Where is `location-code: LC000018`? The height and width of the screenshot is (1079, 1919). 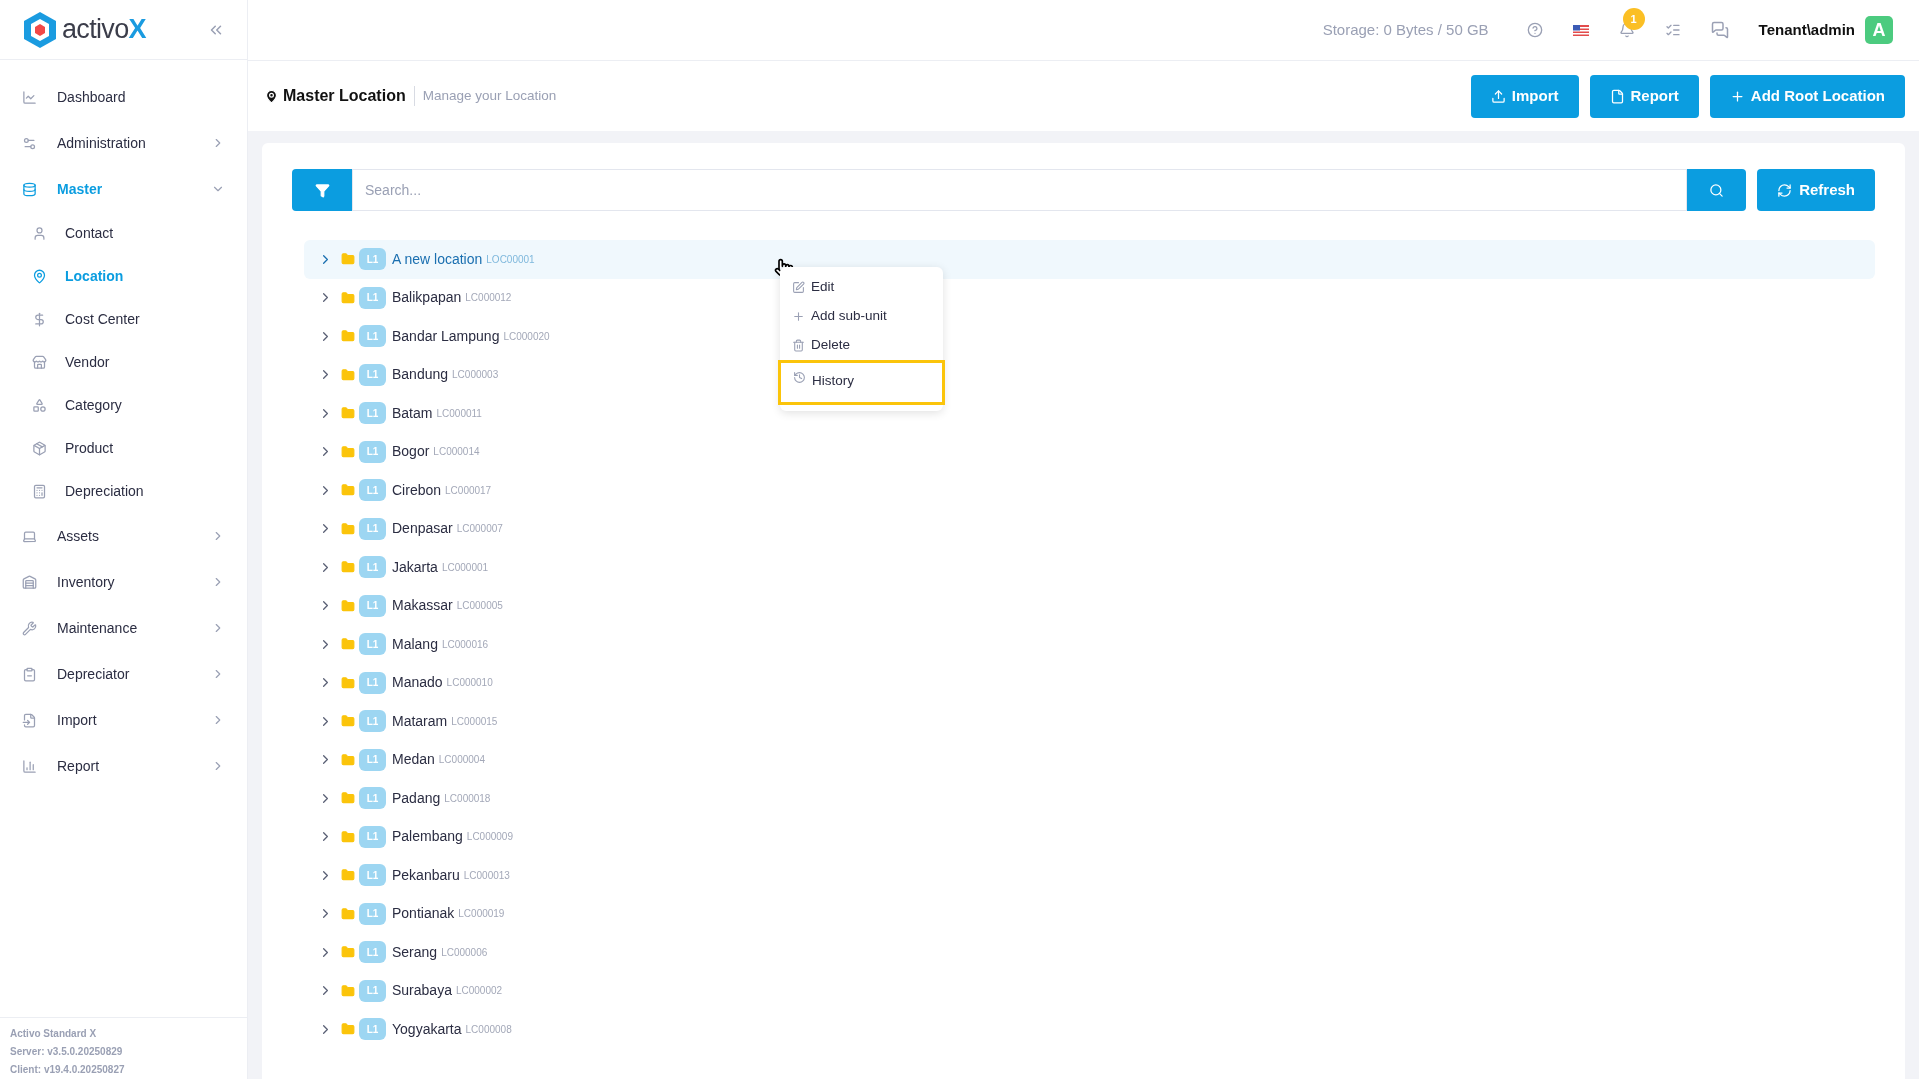
location-code: LC000018 is located at coordinates (467, 798).